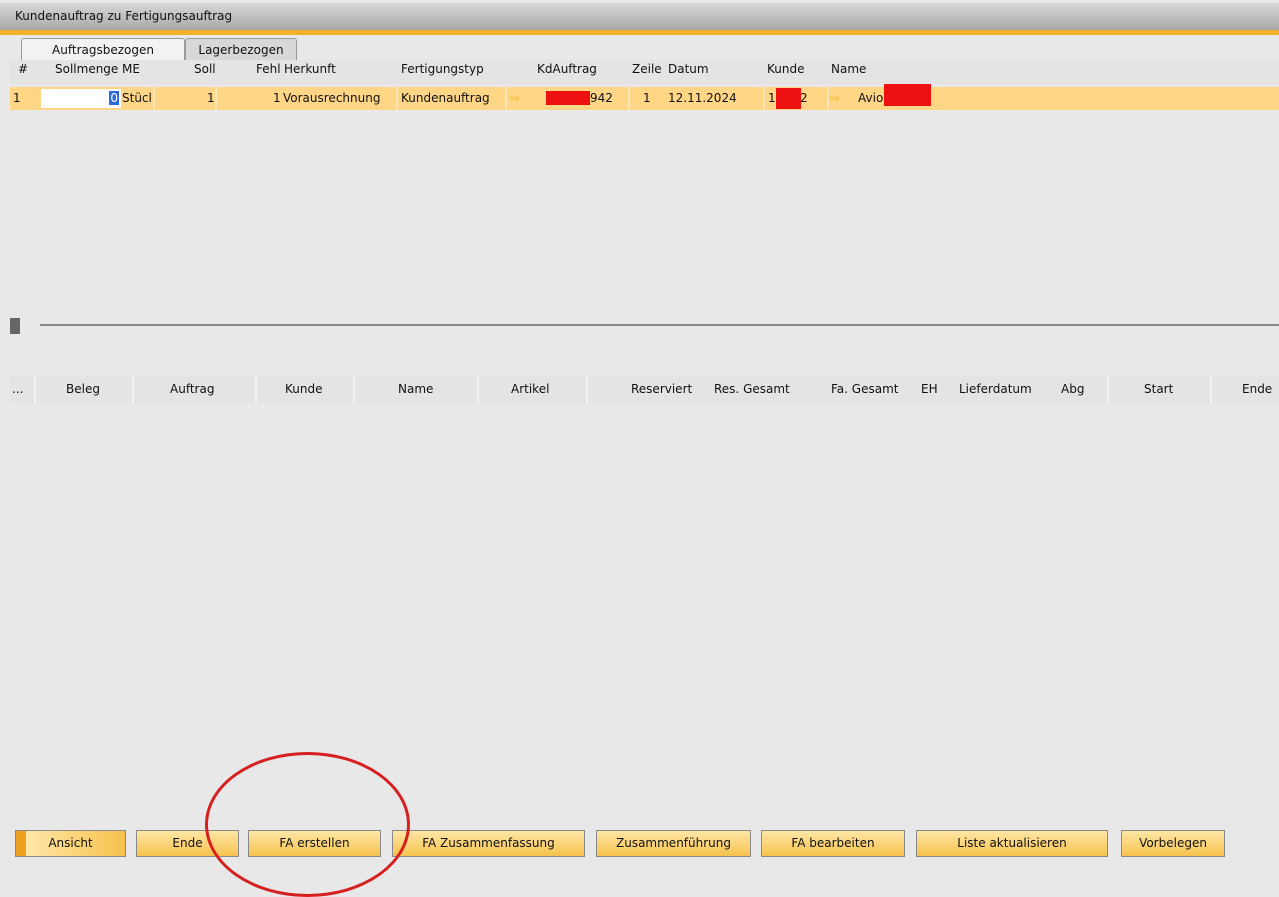 The width and height of the screenshot is (1279, 897). Describe the element at coordinates (81, 98) in the screenshot. I see `sollmenge-input: 0` at that location.